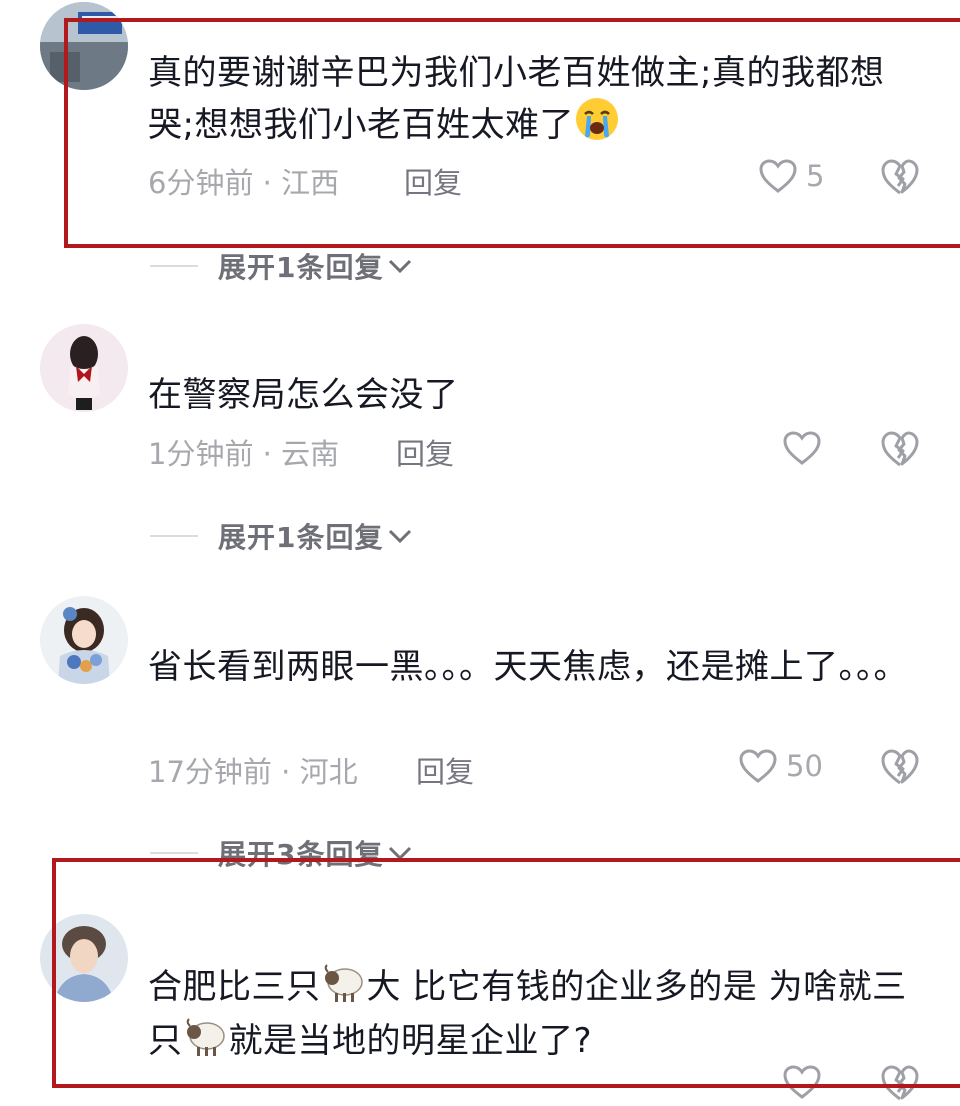 The height and width of the screenshot is (1106, 960). I want to click on timestamp: 6分钟前, so click(201, 183).